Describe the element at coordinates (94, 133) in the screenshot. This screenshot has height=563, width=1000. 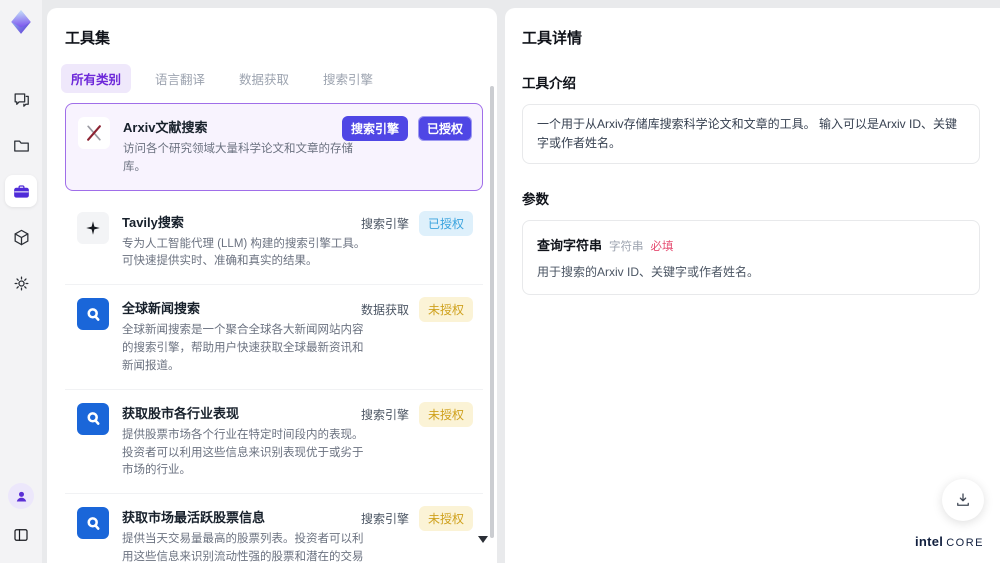
I see `arxiv-icon` at that location.